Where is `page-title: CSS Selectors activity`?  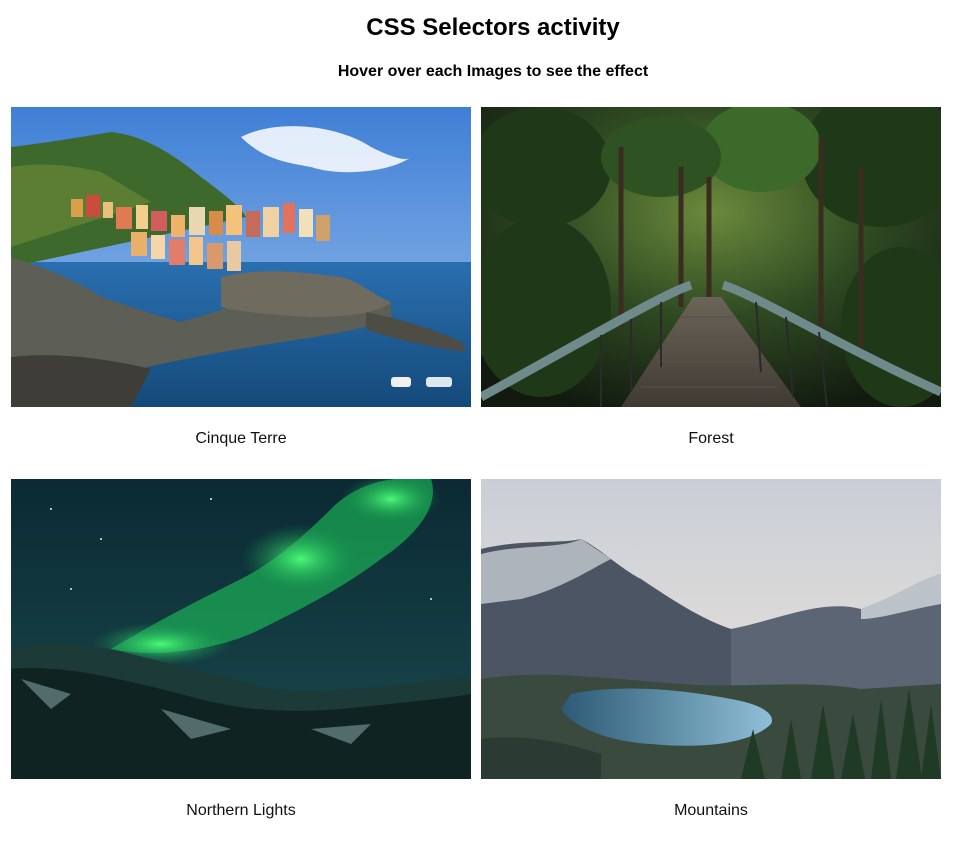
page-title: CSS Selectors activity is located at coordinates (493, 27).